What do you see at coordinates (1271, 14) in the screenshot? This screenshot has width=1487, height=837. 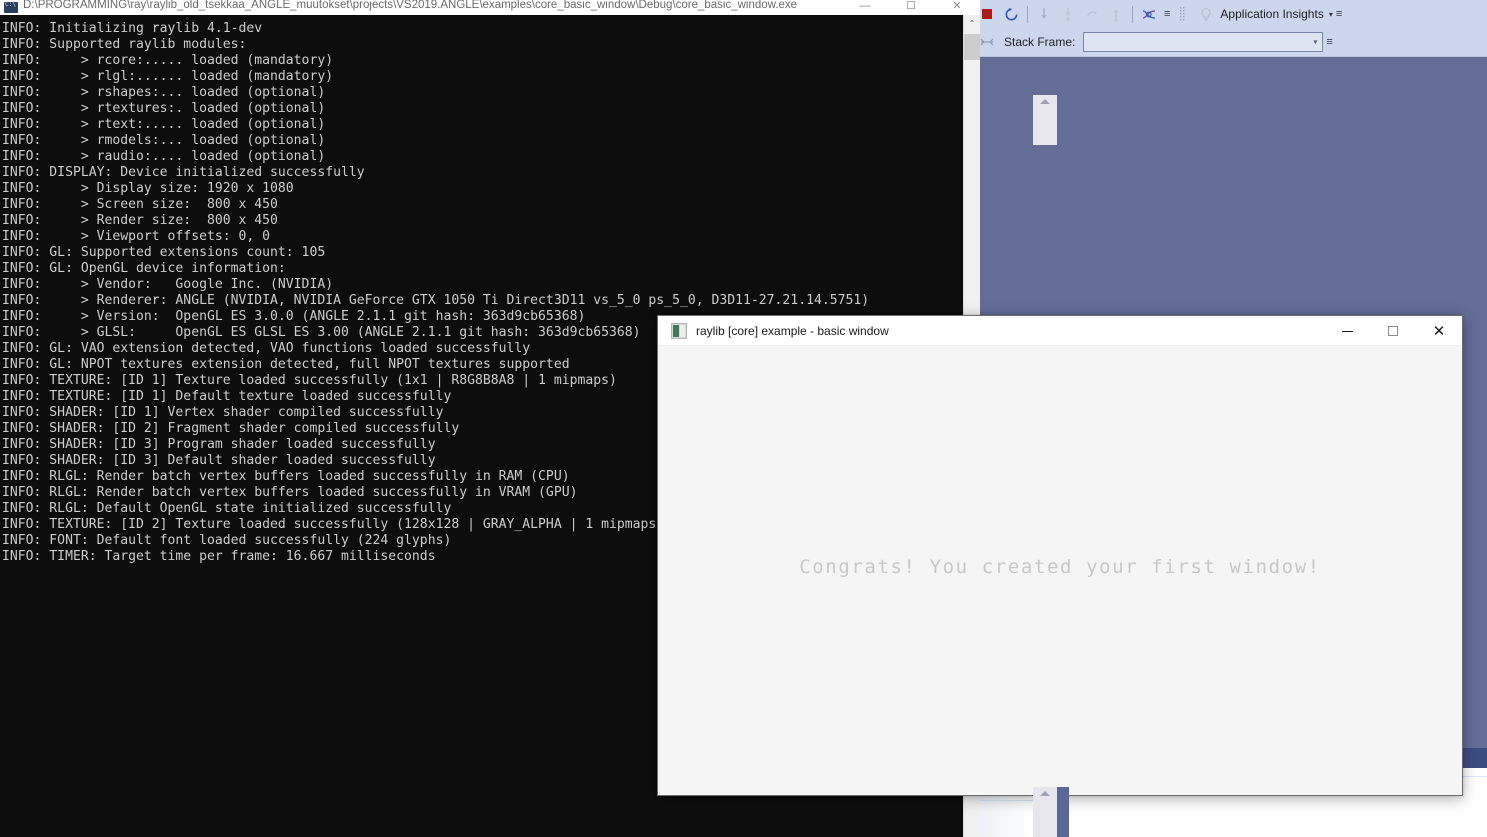 I see `application-insights-label: Application Insights` at bounding box center [1271, 14].